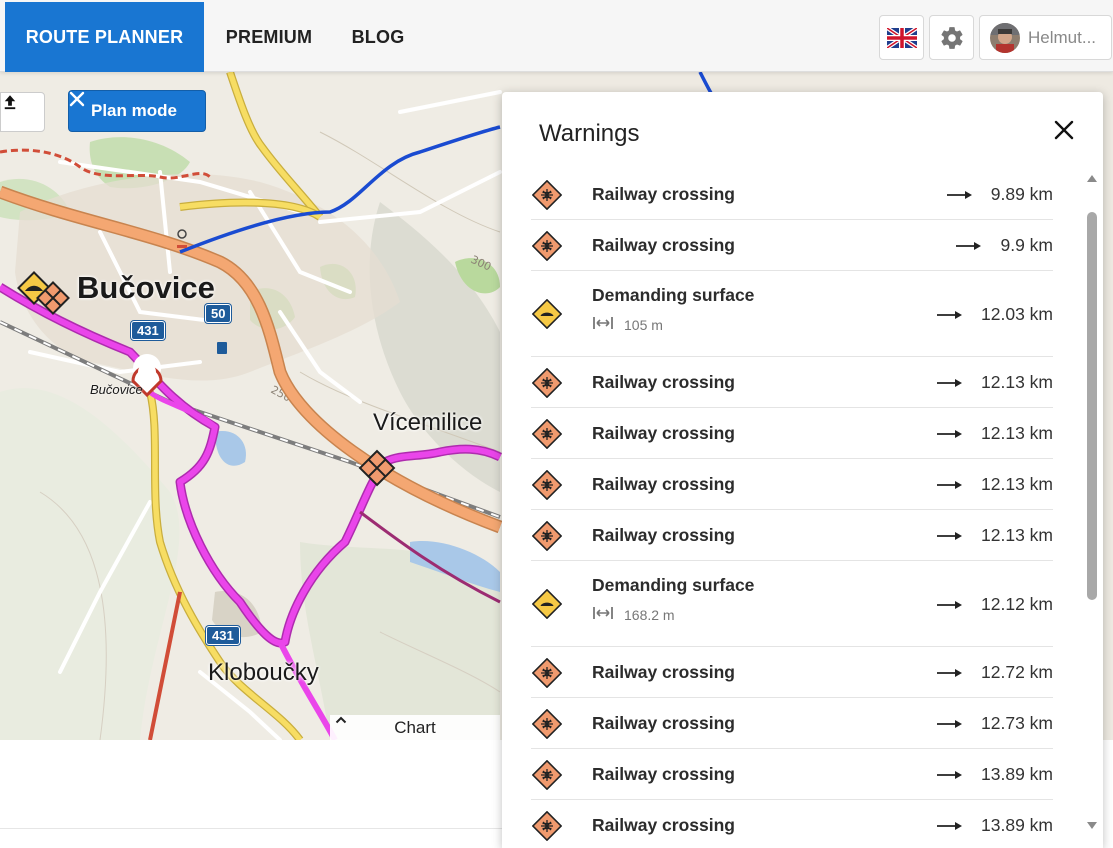 This screenshot has height=848, width=1113. What do you see at coordinates (218, 313) in the screenshot?
I see `road-shield: 50` at bounding box center [218, 313].